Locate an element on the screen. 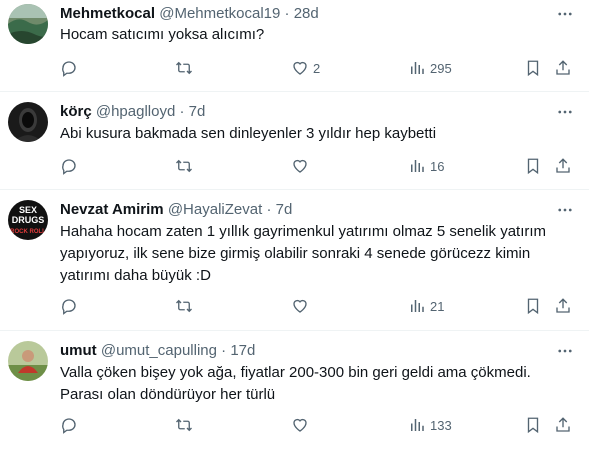 The height and width of the screenshot is (453, 589). author-handle: @HayaliZevat is located at coordinates (215, 209).